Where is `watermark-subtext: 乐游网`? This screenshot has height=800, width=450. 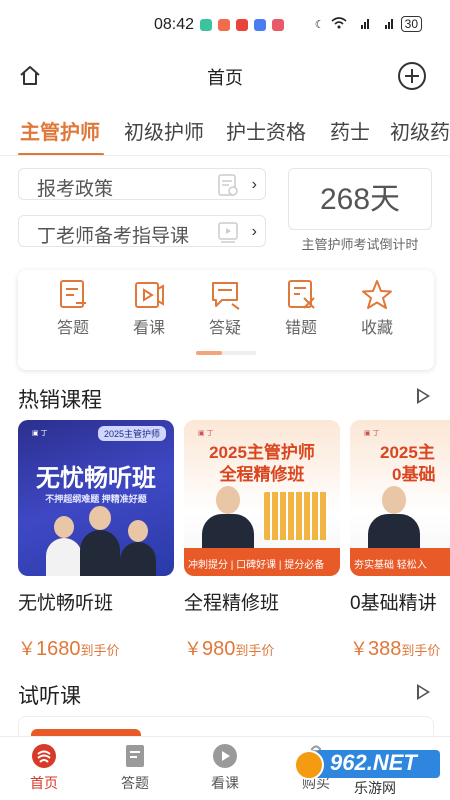 watermark-subtext: 乐游网 is located at coordinates (375, 788).